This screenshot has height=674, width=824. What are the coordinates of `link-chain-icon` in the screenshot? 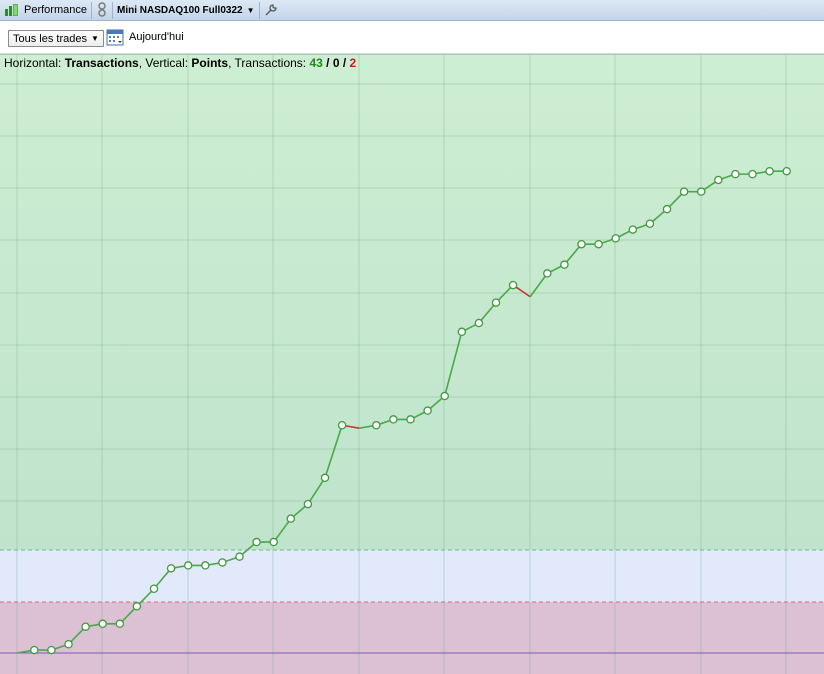 It's located at (102, 9).